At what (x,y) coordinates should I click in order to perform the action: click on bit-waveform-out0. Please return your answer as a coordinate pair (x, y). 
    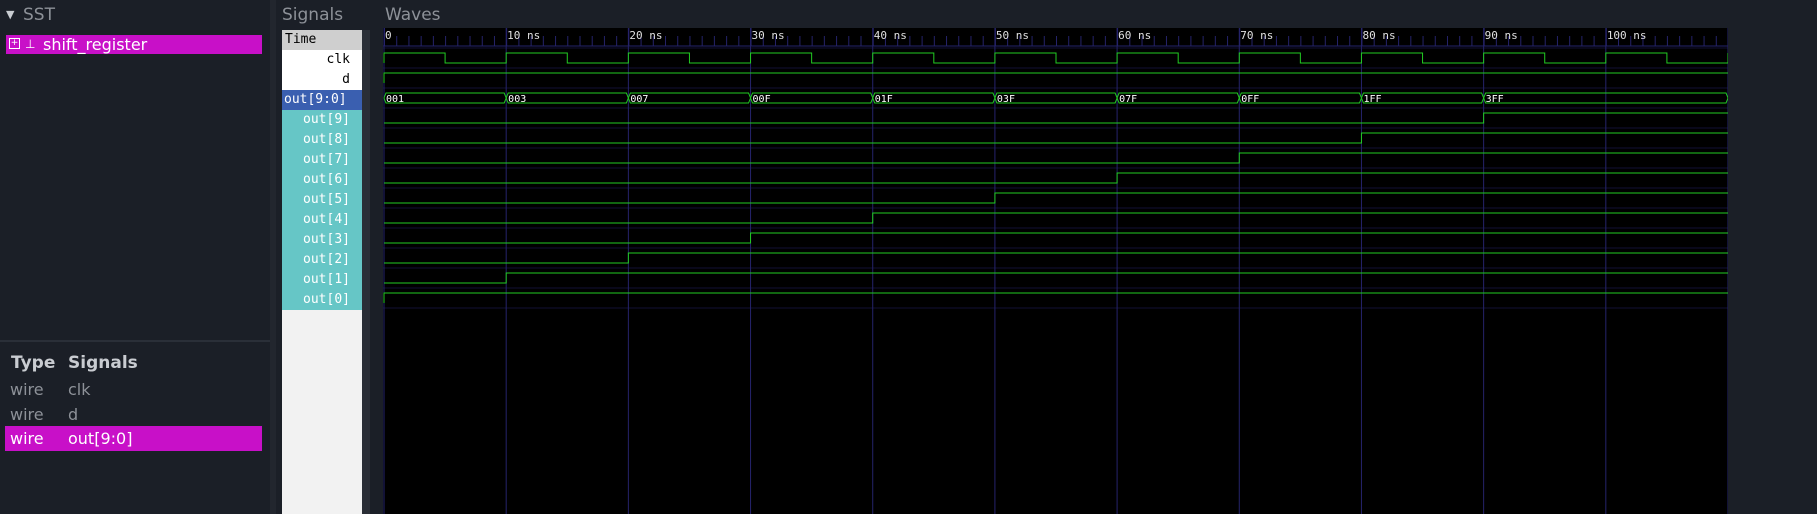
    Looking at the image, I should click on (1055, 297).